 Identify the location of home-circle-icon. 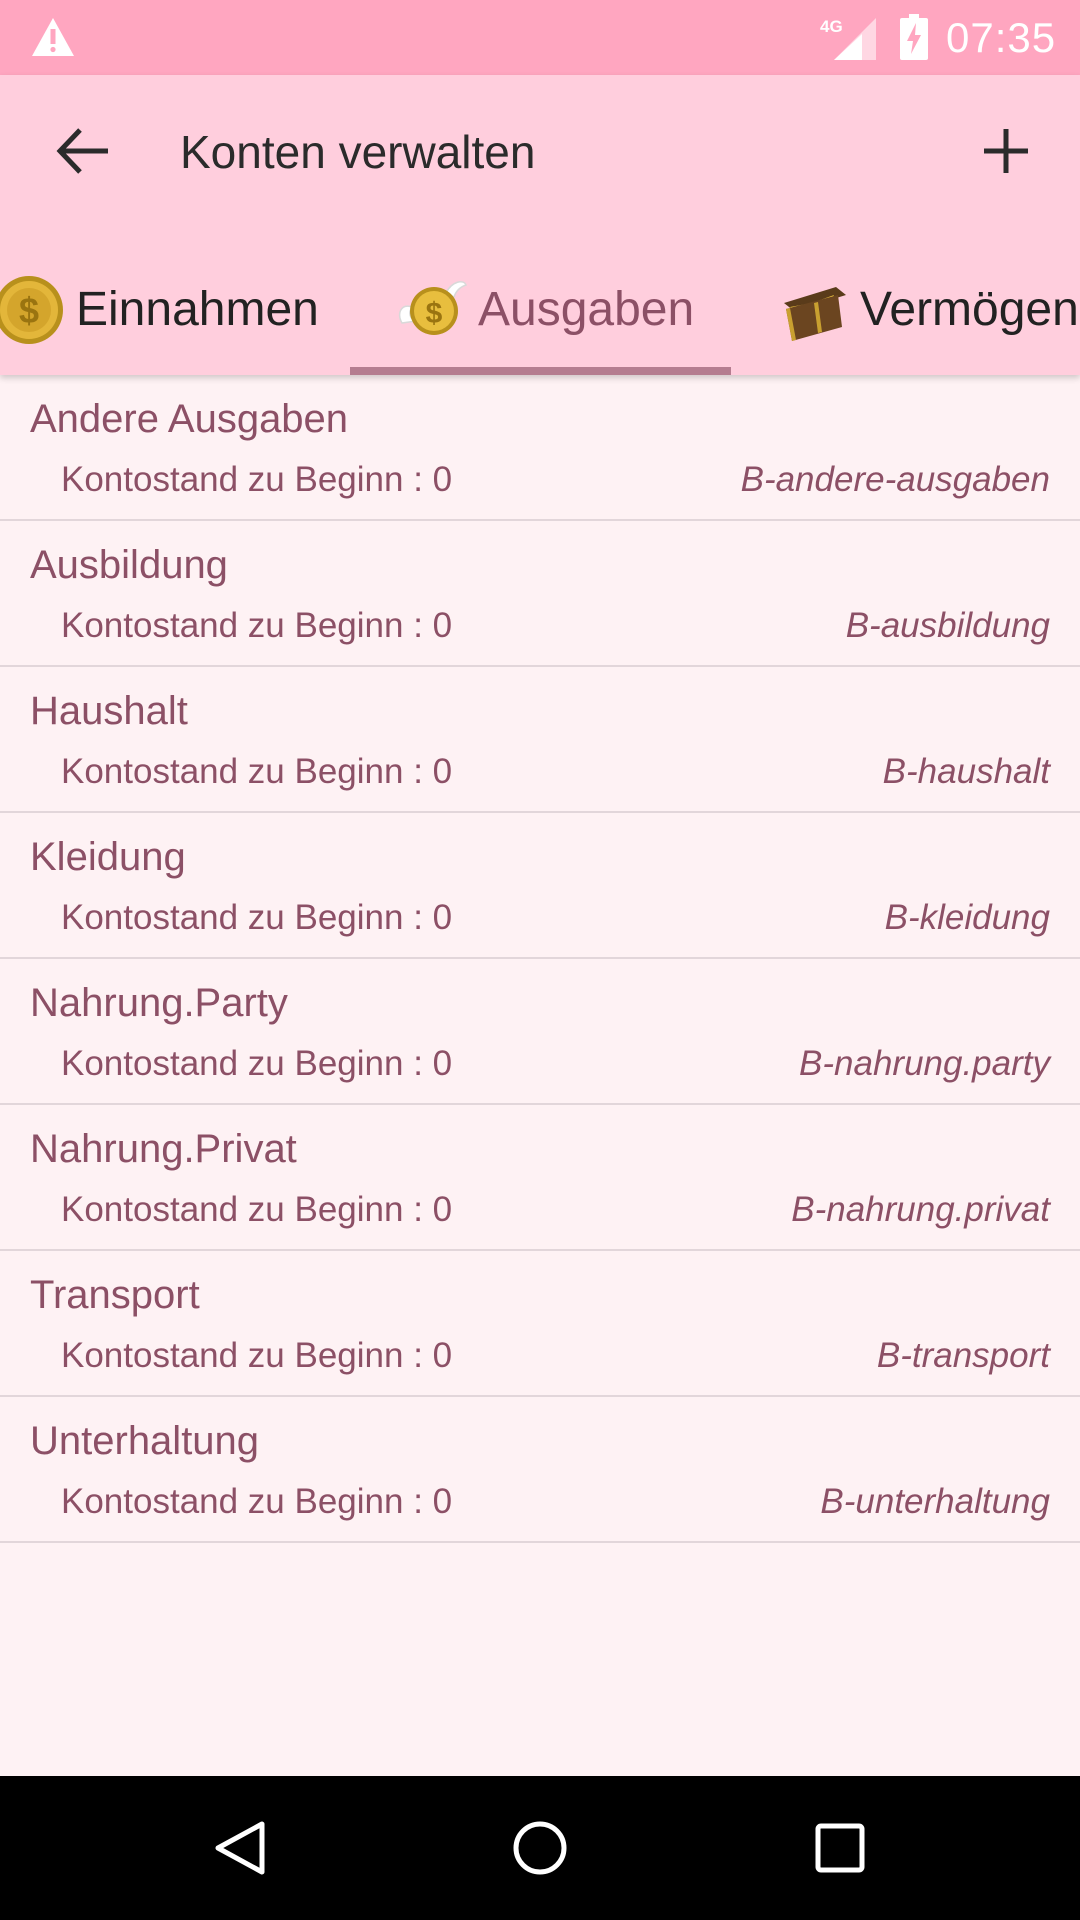
(540, 1848).